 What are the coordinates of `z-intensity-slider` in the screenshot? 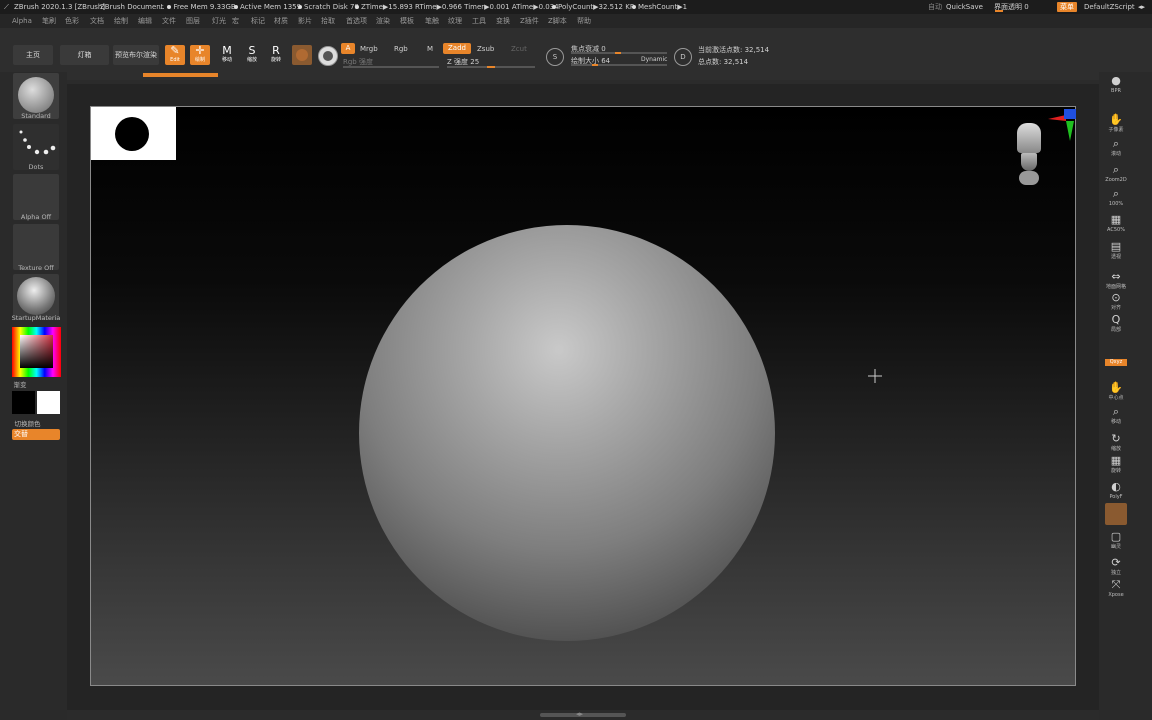 It's located at (491, 67).